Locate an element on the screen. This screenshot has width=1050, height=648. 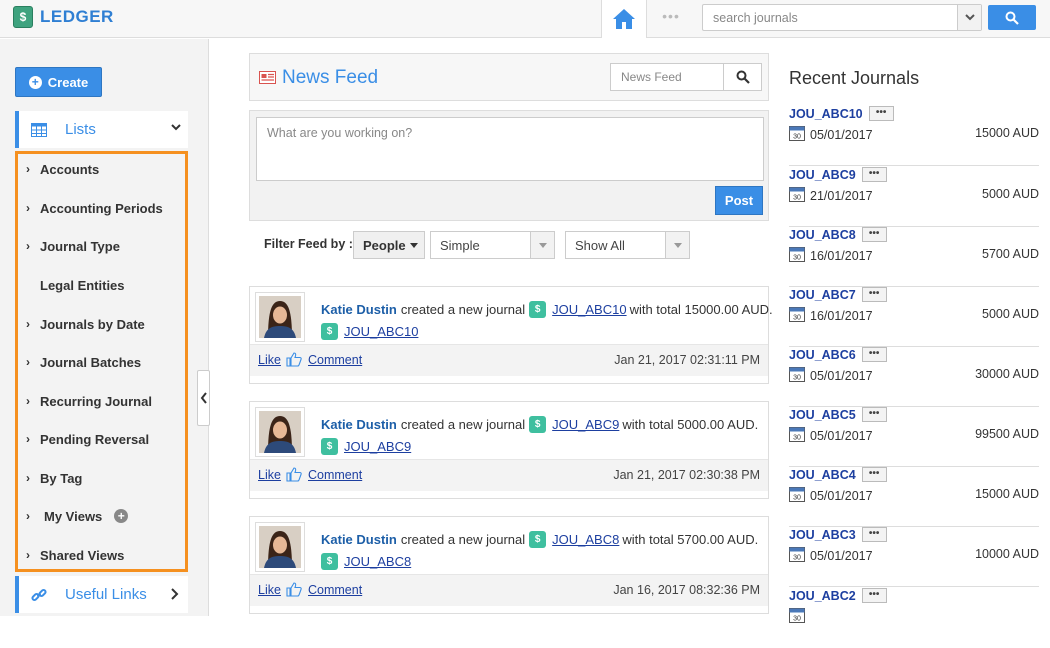
journal-code-link: JOU_ABC7 is located at coordinates (822, 295).